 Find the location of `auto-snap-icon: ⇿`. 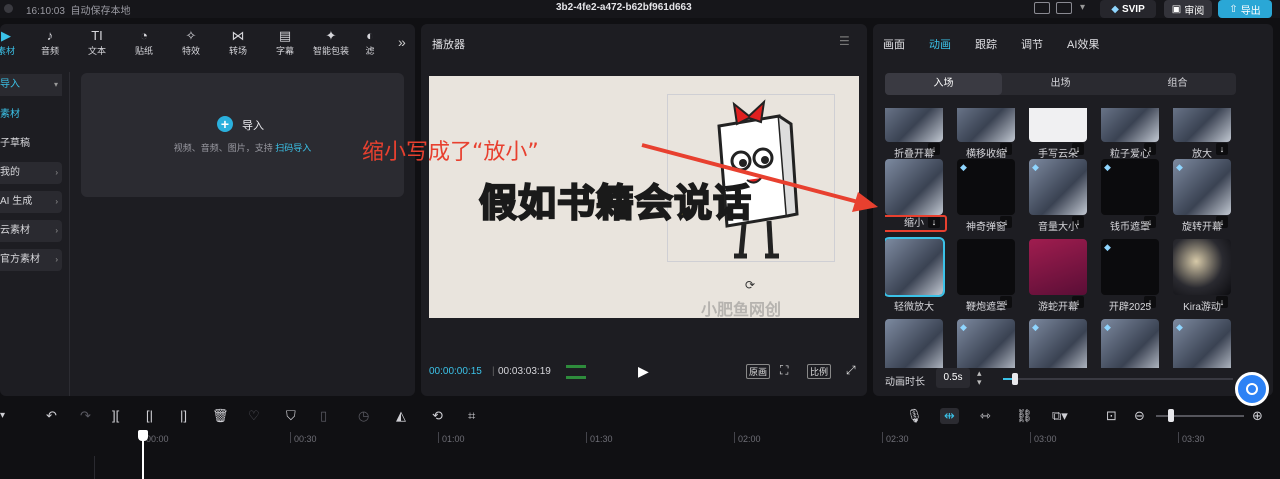

auto-snap-icon: ⇿ is located at coordinates (985, 416).